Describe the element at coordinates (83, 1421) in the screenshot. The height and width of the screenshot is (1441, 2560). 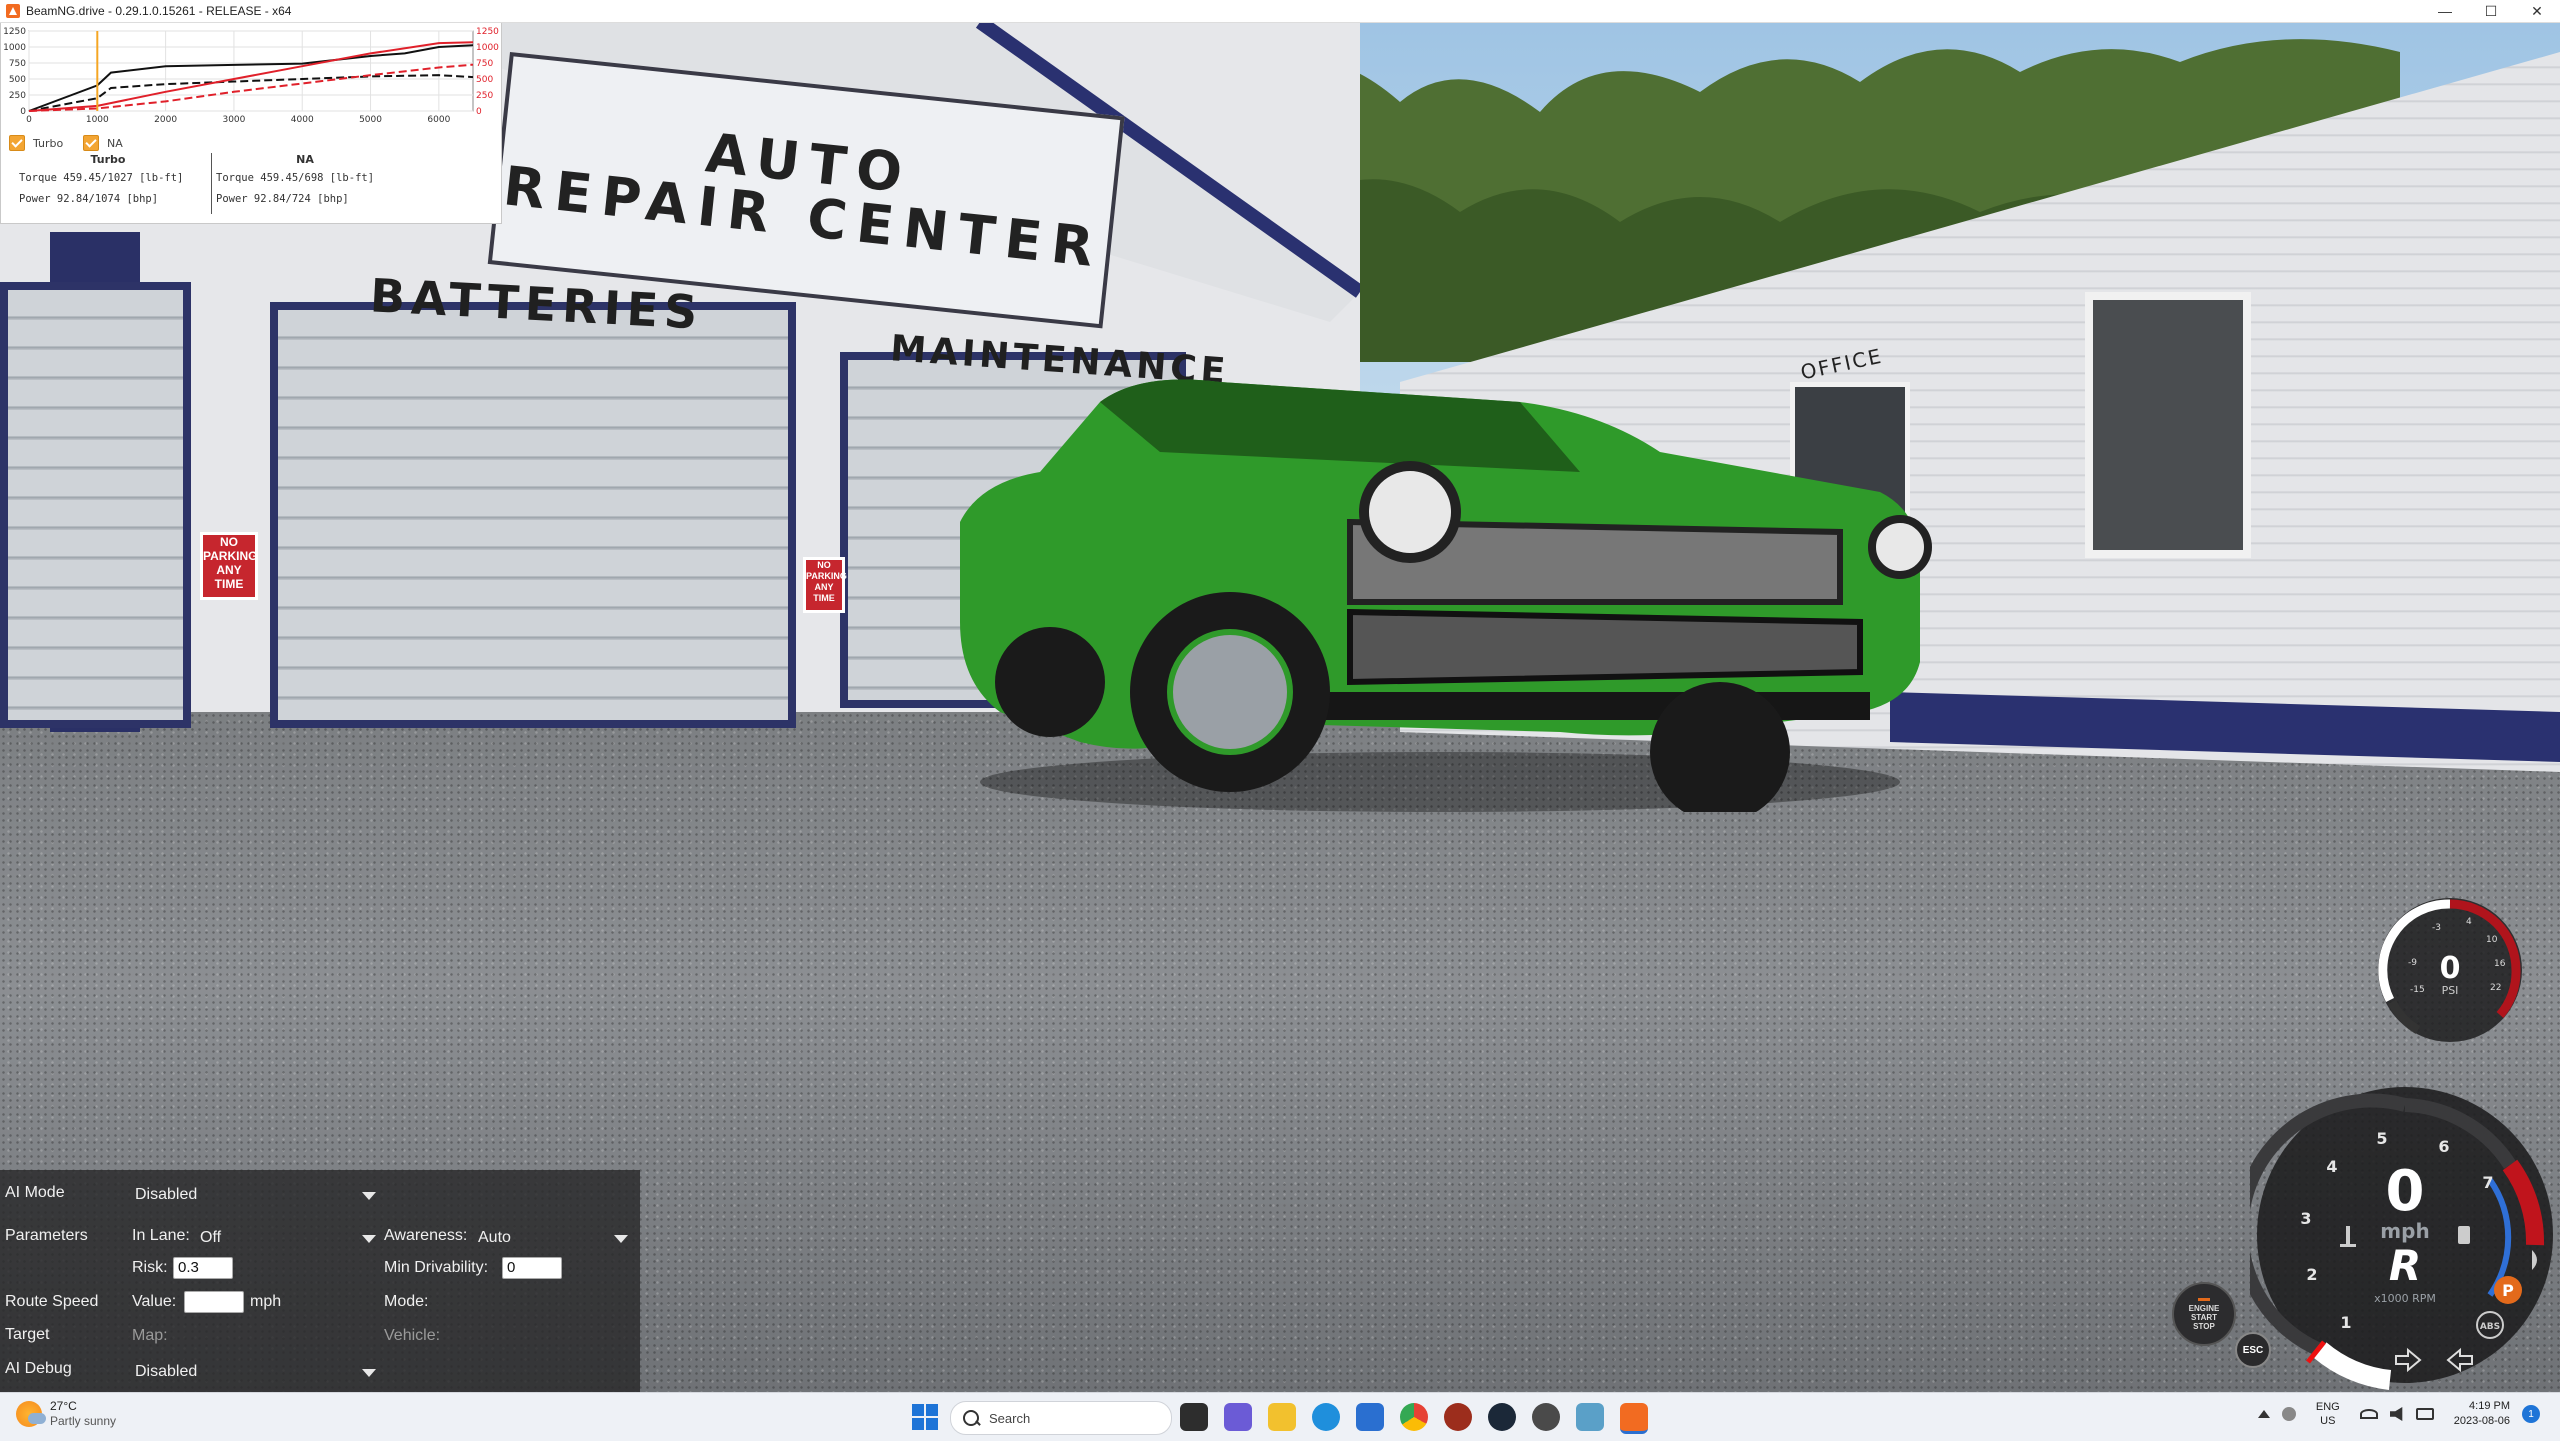
I see `weather-desc: Partly sunny` at that location.